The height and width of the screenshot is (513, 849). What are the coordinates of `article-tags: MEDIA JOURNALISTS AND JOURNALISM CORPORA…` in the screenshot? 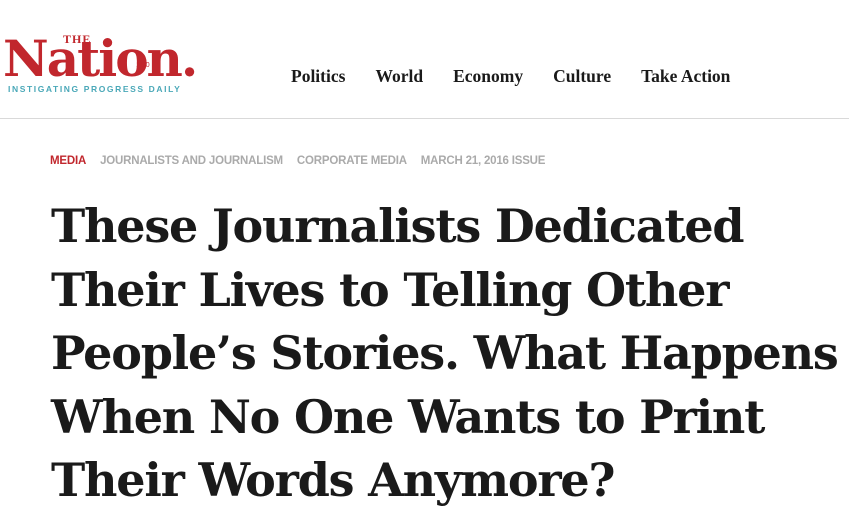 It's located at (297, 161).